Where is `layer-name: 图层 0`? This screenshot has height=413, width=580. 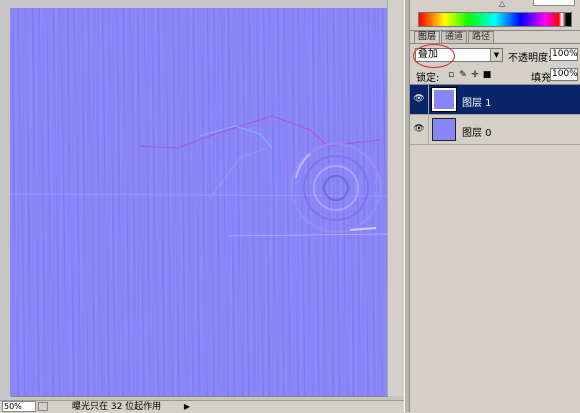 layer-name: 图层 0 is located at coordinates (477, 133).